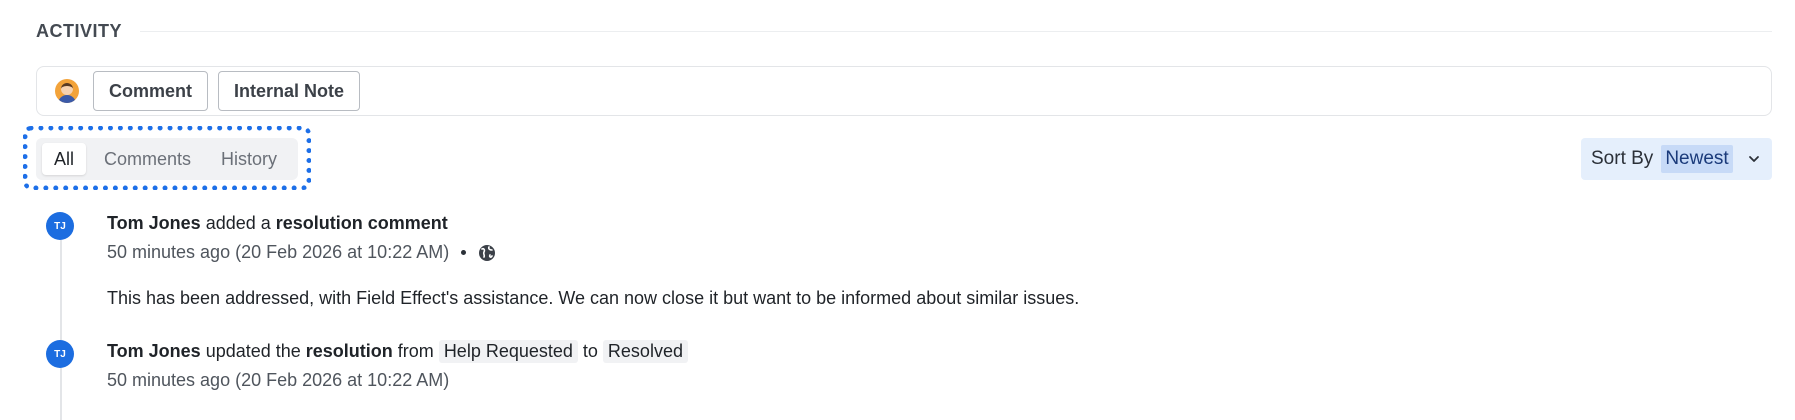 This screenshot has width=1795, height=420. Describe the element at coordinates (249, 159) in the screenshot. I see `tab-history: History` at that location.